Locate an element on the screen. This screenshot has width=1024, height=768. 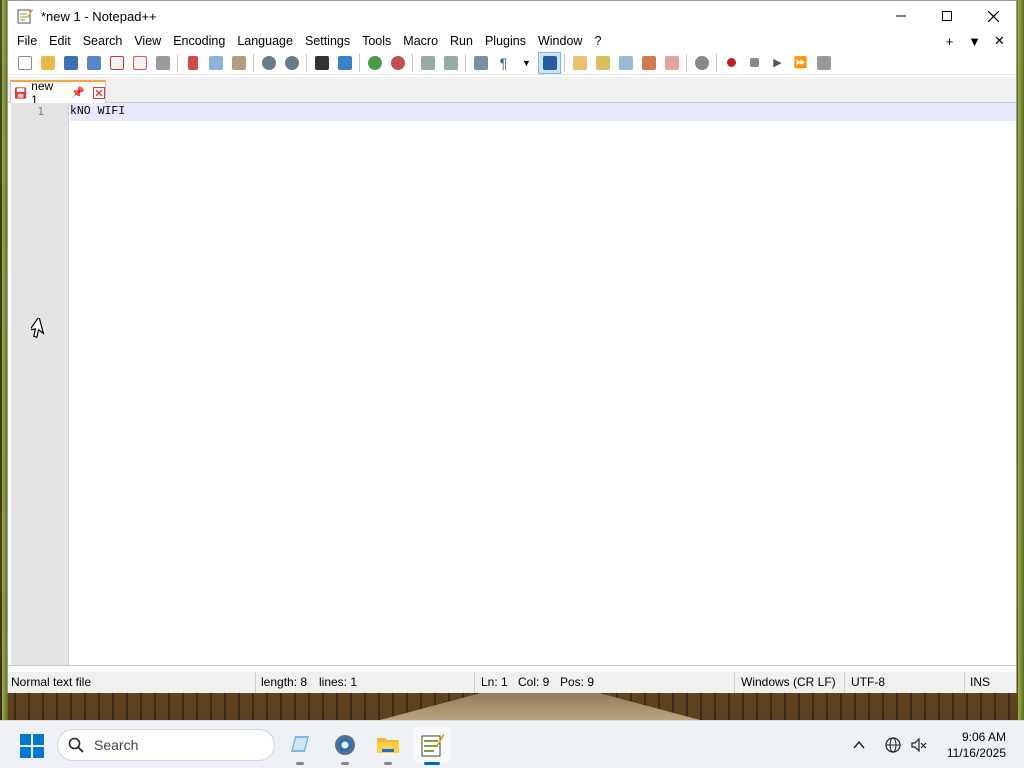
editor-line: kNO WIFI is located at coordinates (97, 111).